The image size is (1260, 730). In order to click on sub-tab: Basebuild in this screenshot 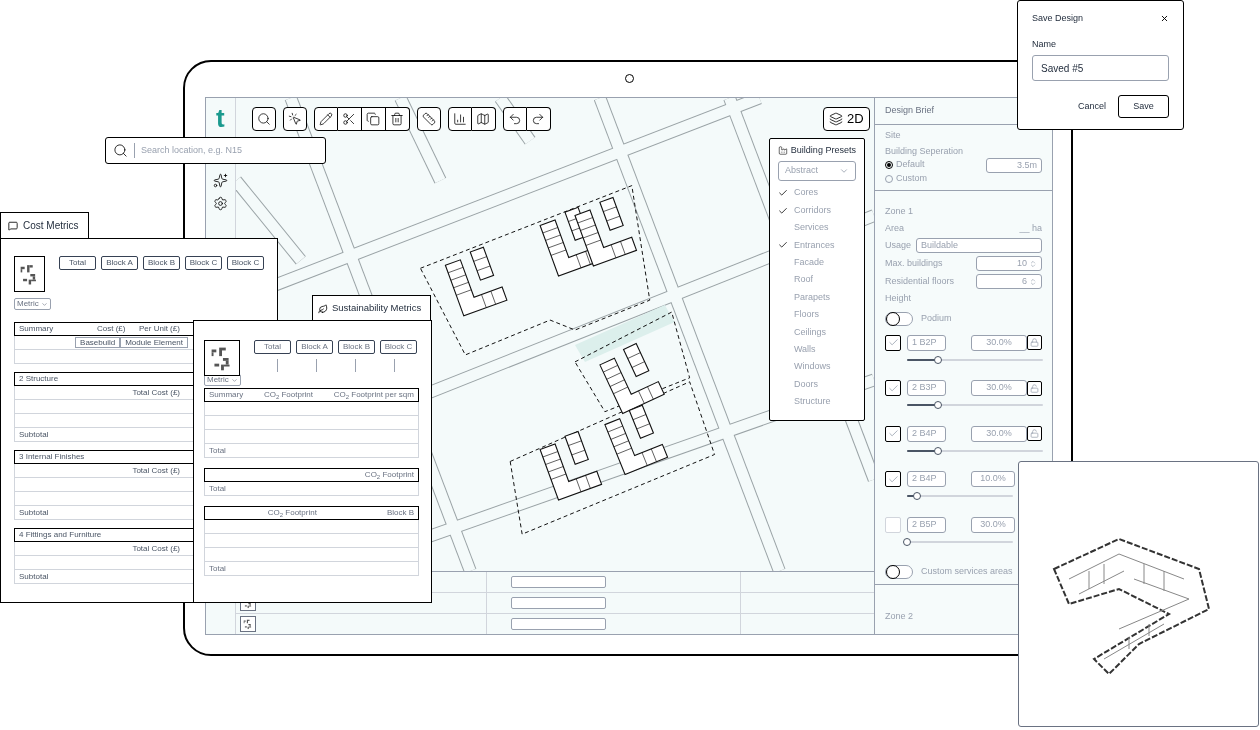, I will do `click(98, 342)`.